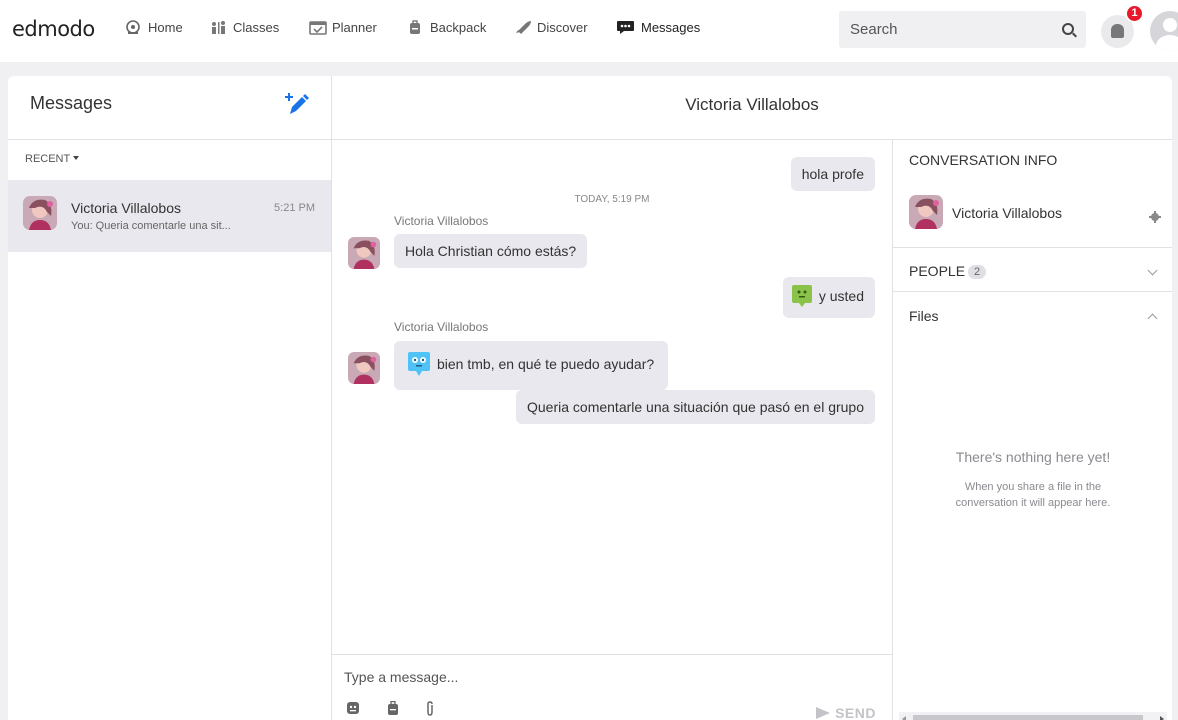  What do you see at coordinates (169, 108) in the screenshot?
I see `conversation-list-header: Messages` at bounding box center [169, 108].